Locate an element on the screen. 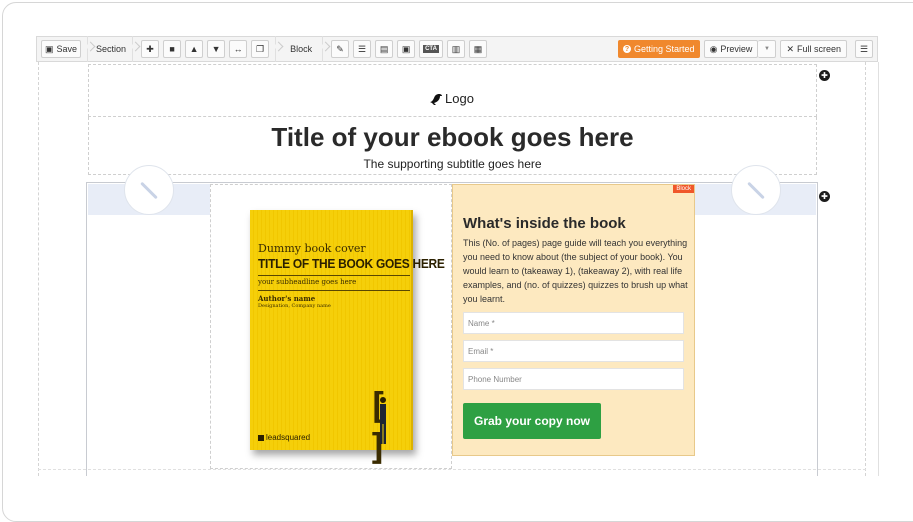 This screenshot has height=522, width=913. move-down-button: ▼ is located at coordinates (216, 49).